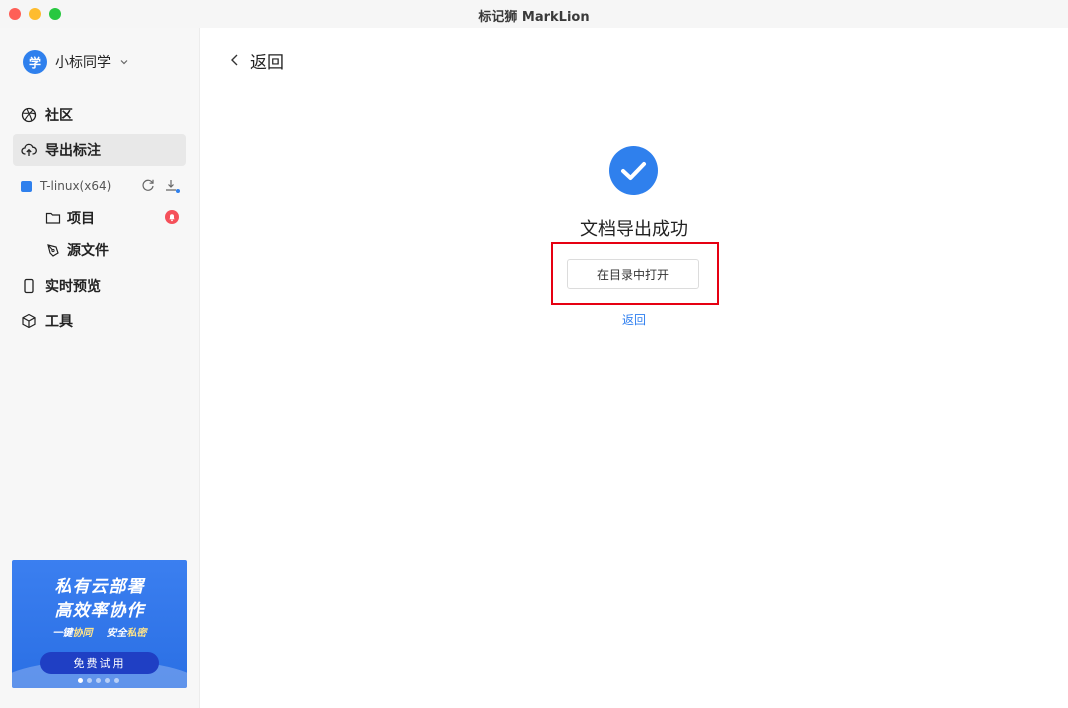  I want to click on user-menu: 学 小标同学, so click(76, 62).